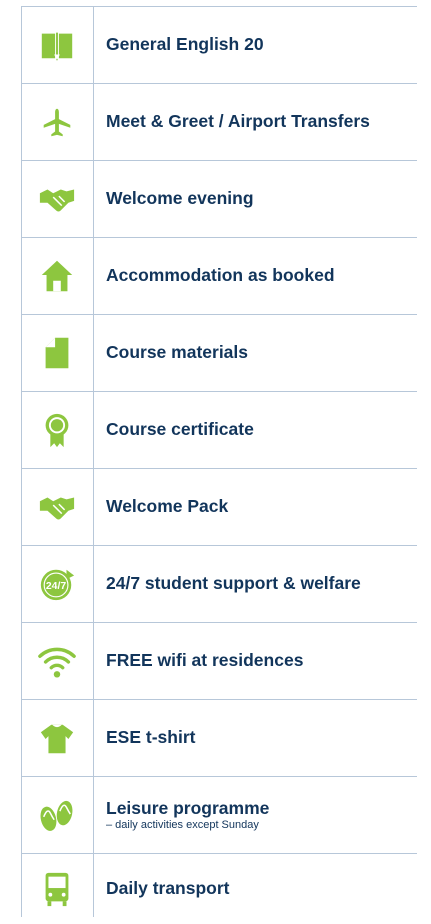 The height and width of the screenshot is (924, 431). What do you see at coordinates (57, 889) in the screenshot?
I see `bus-icon` at bounding box center [57, 889].